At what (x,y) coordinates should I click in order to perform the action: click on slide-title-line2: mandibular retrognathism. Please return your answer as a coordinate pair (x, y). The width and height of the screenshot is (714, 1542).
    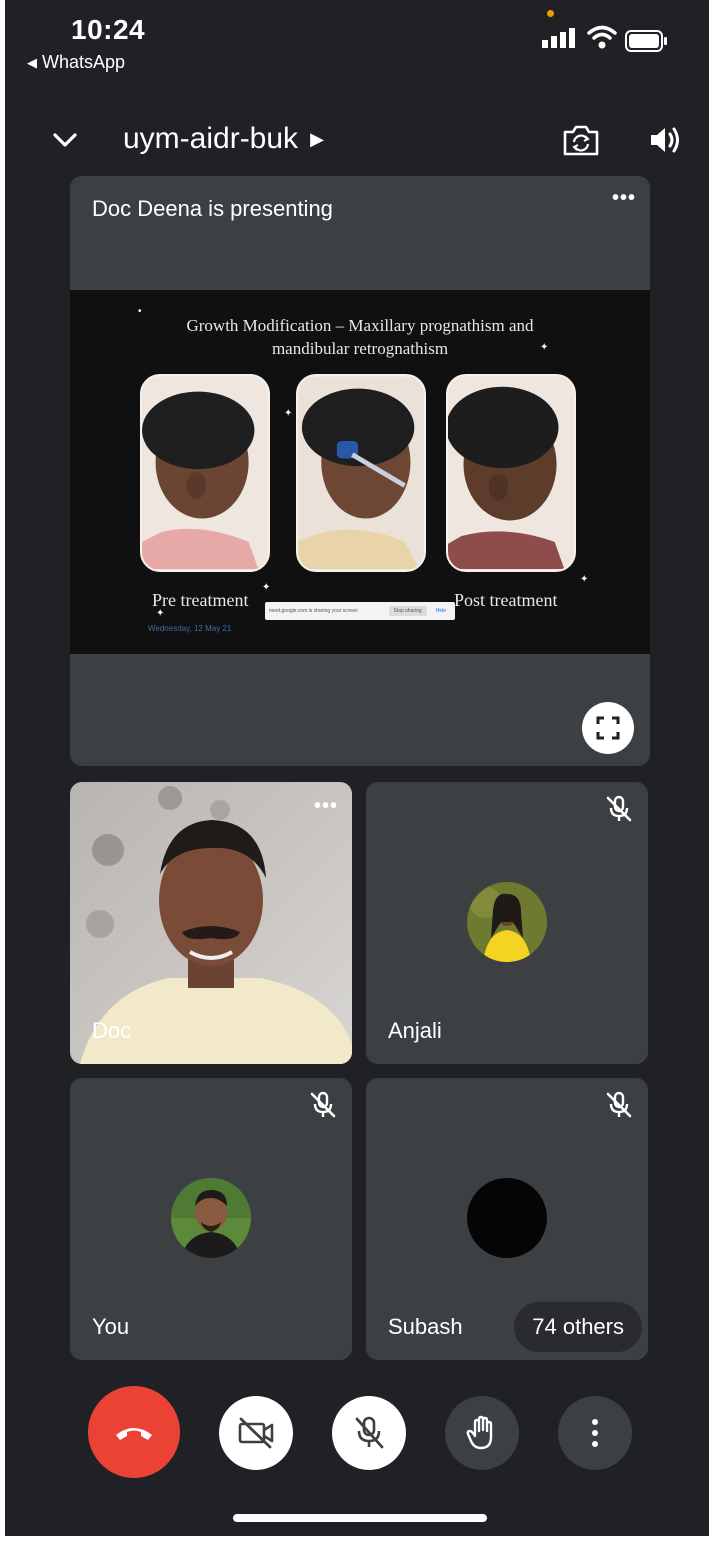
    Looking at the image, I should click on (360, 348).